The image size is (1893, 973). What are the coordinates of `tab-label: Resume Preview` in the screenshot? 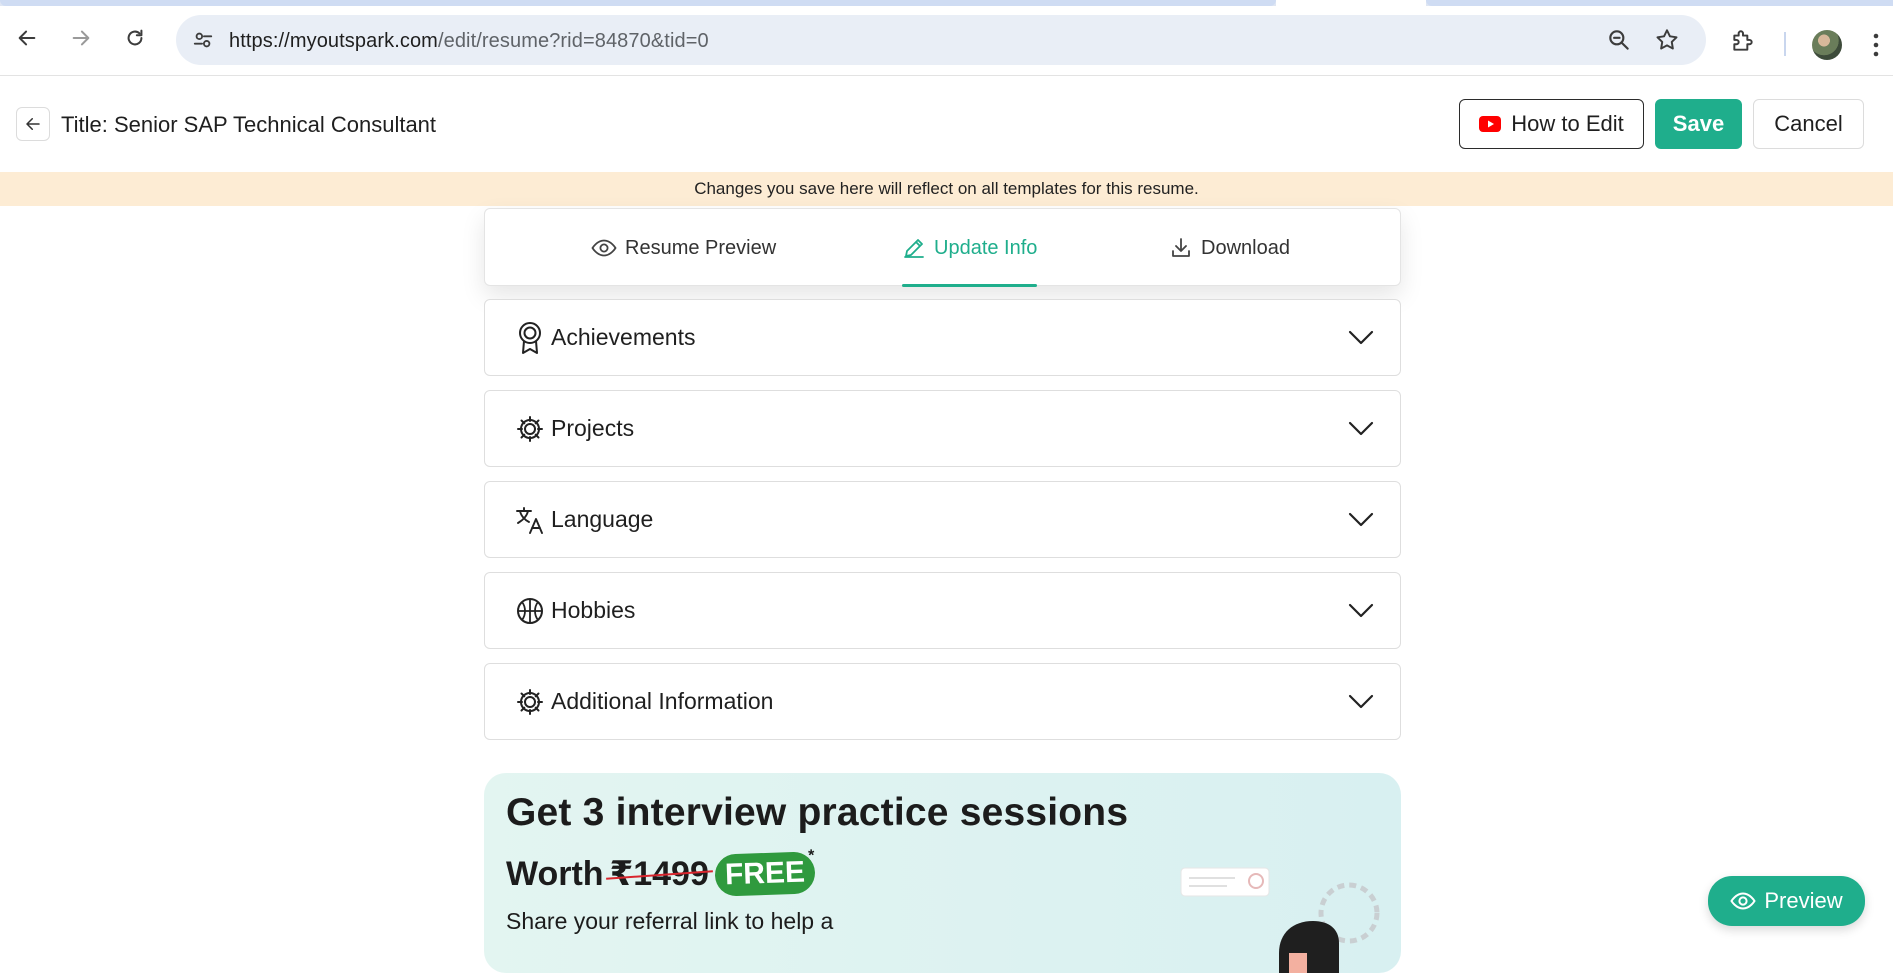 It's located at (701, 247).